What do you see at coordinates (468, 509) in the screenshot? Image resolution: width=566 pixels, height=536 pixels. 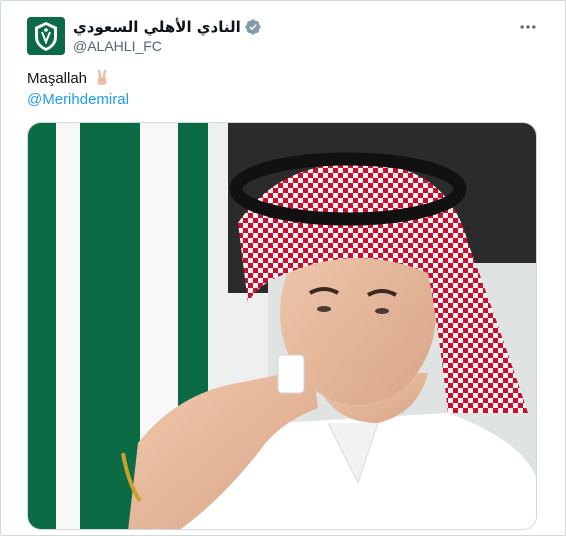 I see `photo-watermark: 77` at bounding box center [468, 509].